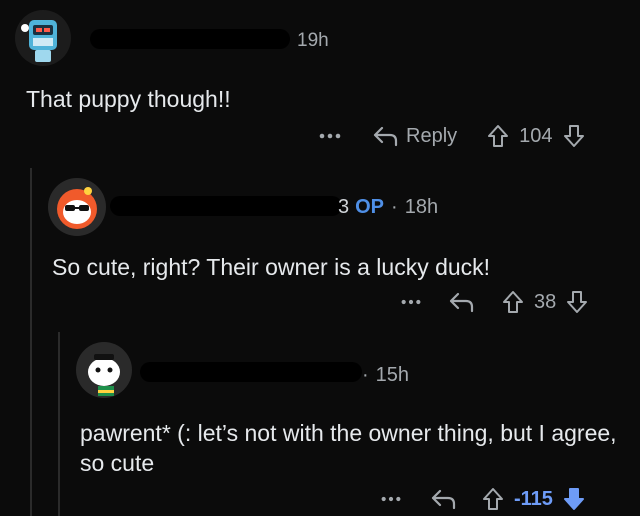  I want to click on comment-body: That puppy though!!, so click(128, 99).